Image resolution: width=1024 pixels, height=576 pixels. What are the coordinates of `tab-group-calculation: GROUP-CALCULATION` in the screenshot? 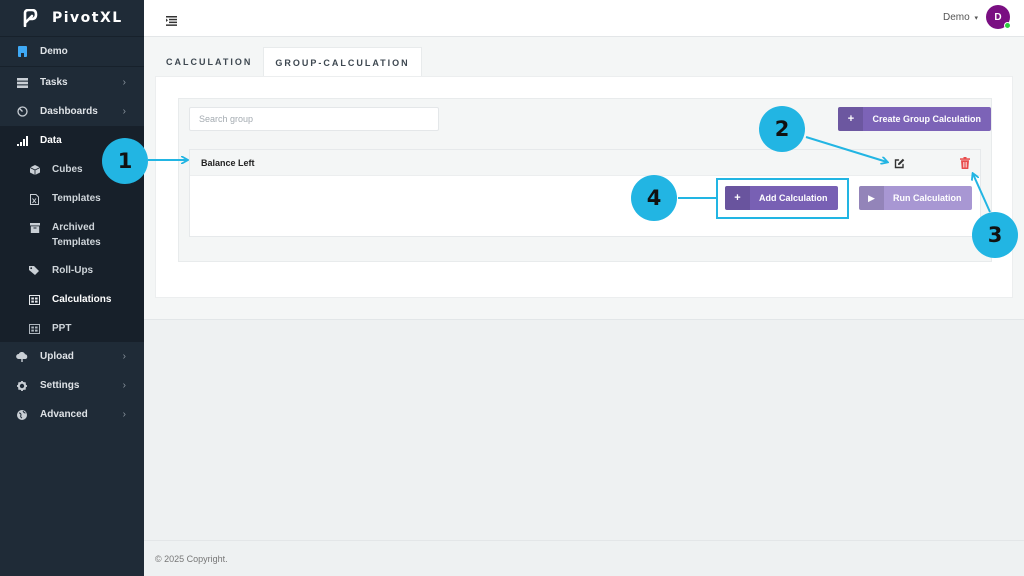 It's located at (342, 62).